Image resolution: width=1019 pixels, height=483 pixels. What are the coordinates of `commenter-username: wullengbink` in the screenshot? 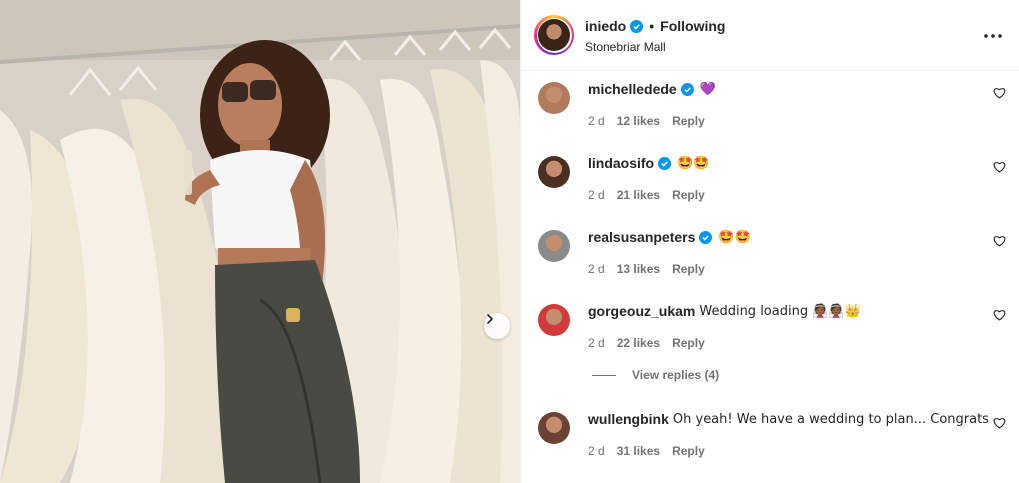 It's located at (628, 419).